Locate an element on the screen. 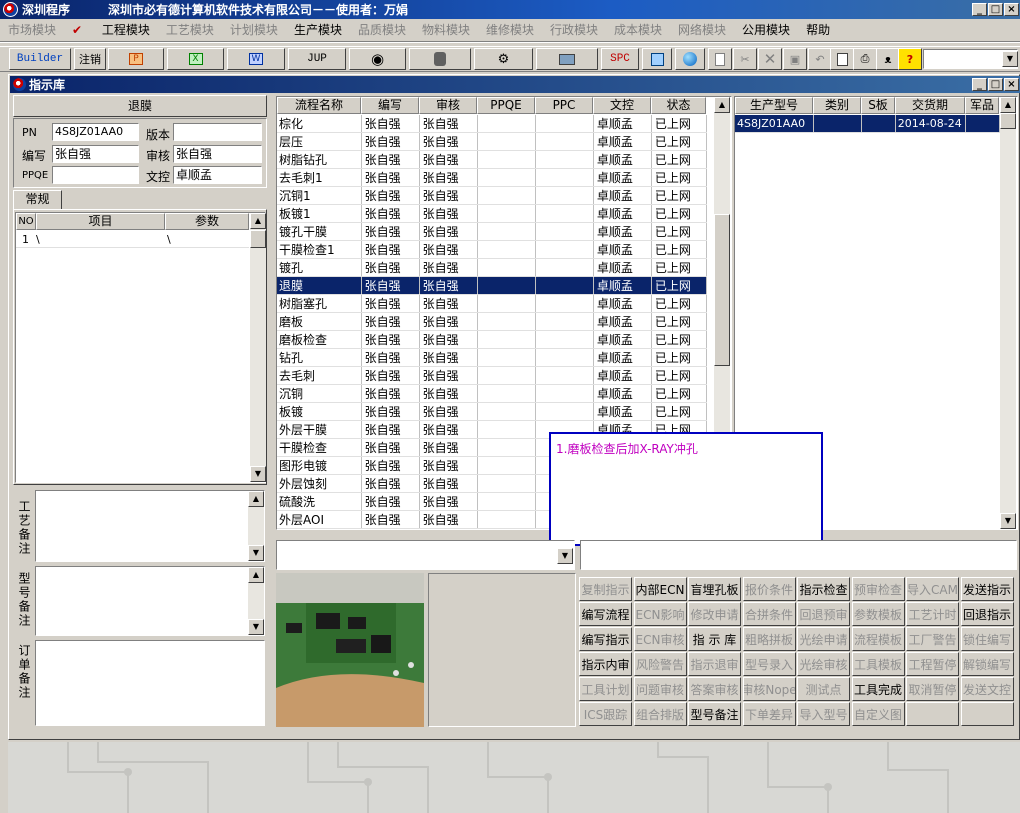 The height and width of the screenshot is (813, 1020). jup-button: JUP is located at coordinates (317, 59).